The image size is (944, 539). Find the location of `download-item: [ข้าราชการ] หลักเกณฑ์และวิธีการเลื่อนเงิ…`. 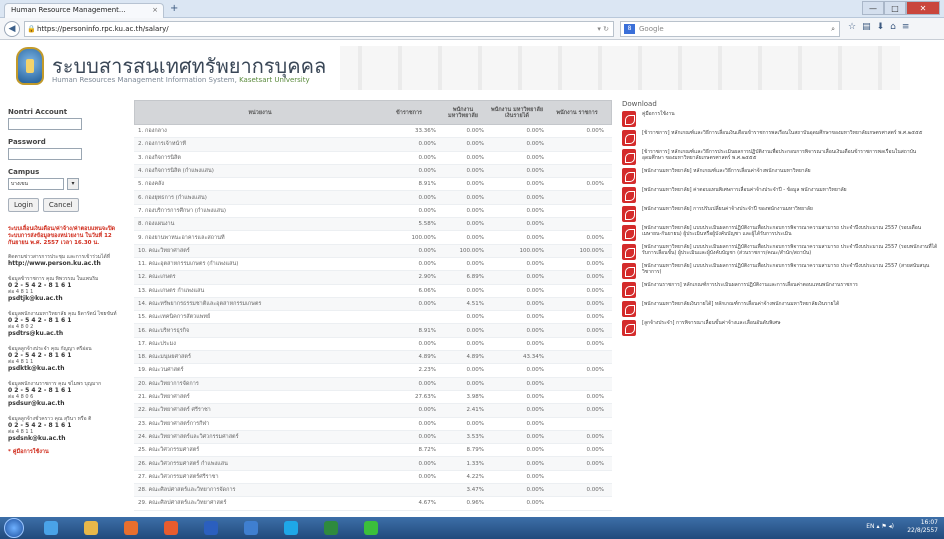

download-item: [ข้าราชการ] หลักเกณฑ์และวิธีการเลื่อนเงิ… is located at coordinates (780, 138).